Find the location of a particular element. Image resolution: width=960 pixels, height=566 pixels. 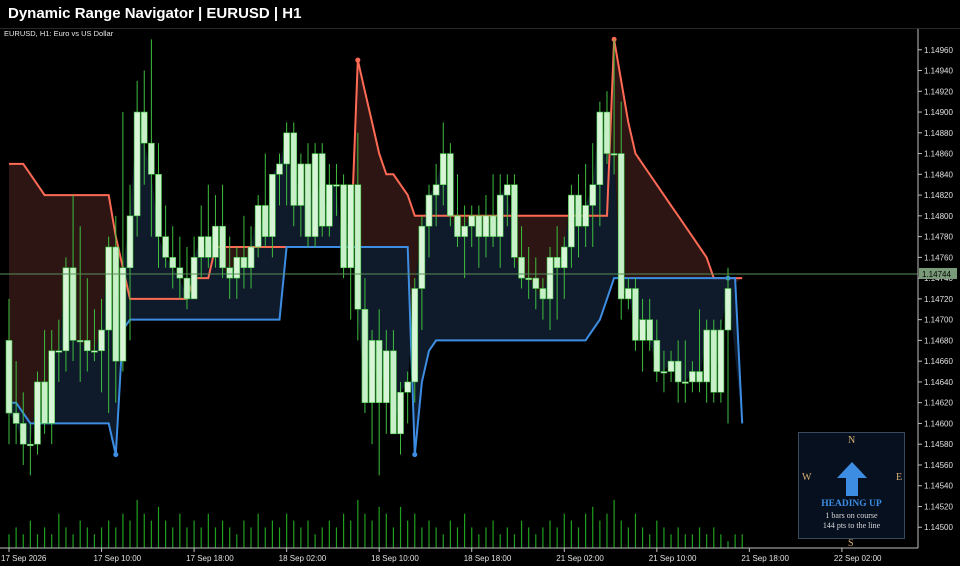

compass-west: W is located at coordinates (807, 477).